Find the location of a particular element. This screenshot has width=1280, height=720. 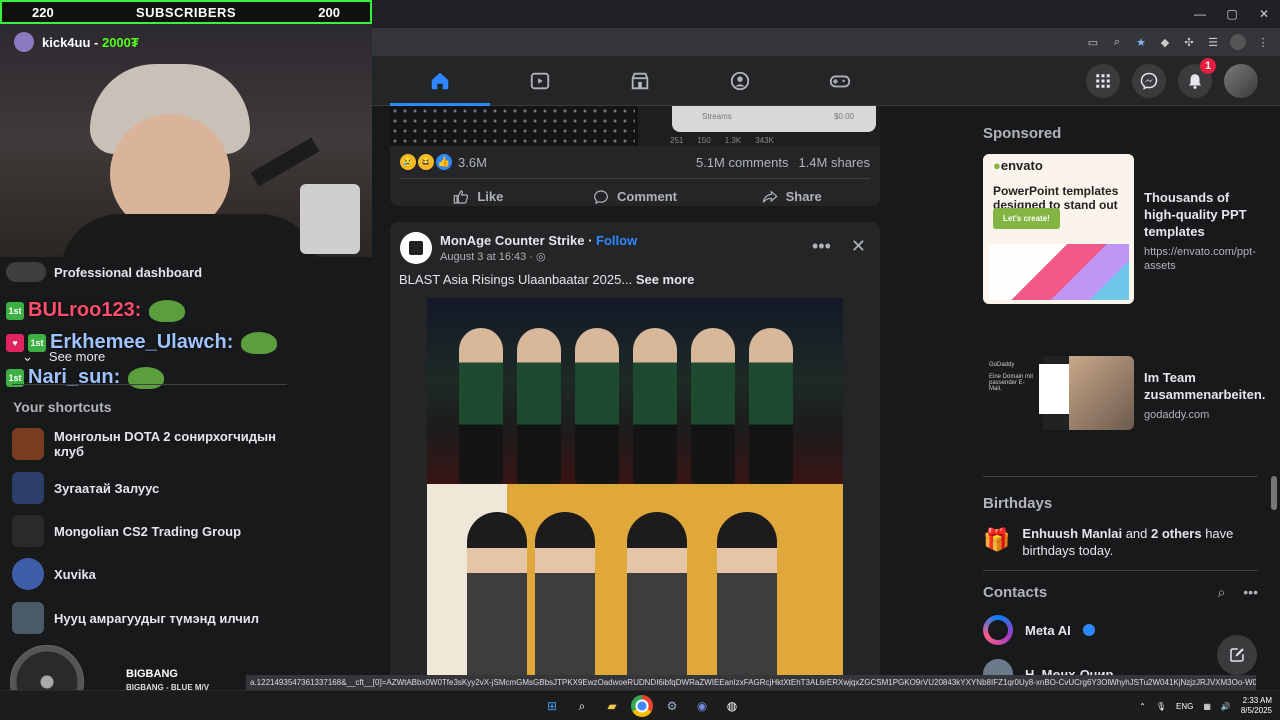

group-icon is located at coordinates (28, 531).